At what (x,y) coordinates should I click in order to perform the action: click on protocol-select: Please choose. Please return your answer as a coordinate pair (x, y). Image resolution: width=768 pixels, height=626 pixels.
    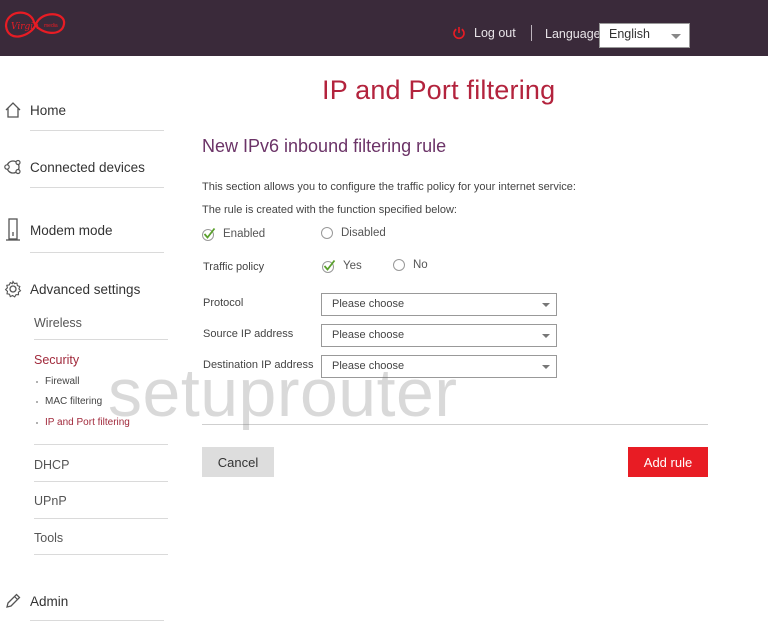
    Looking at the image, I should click on (439, 304).